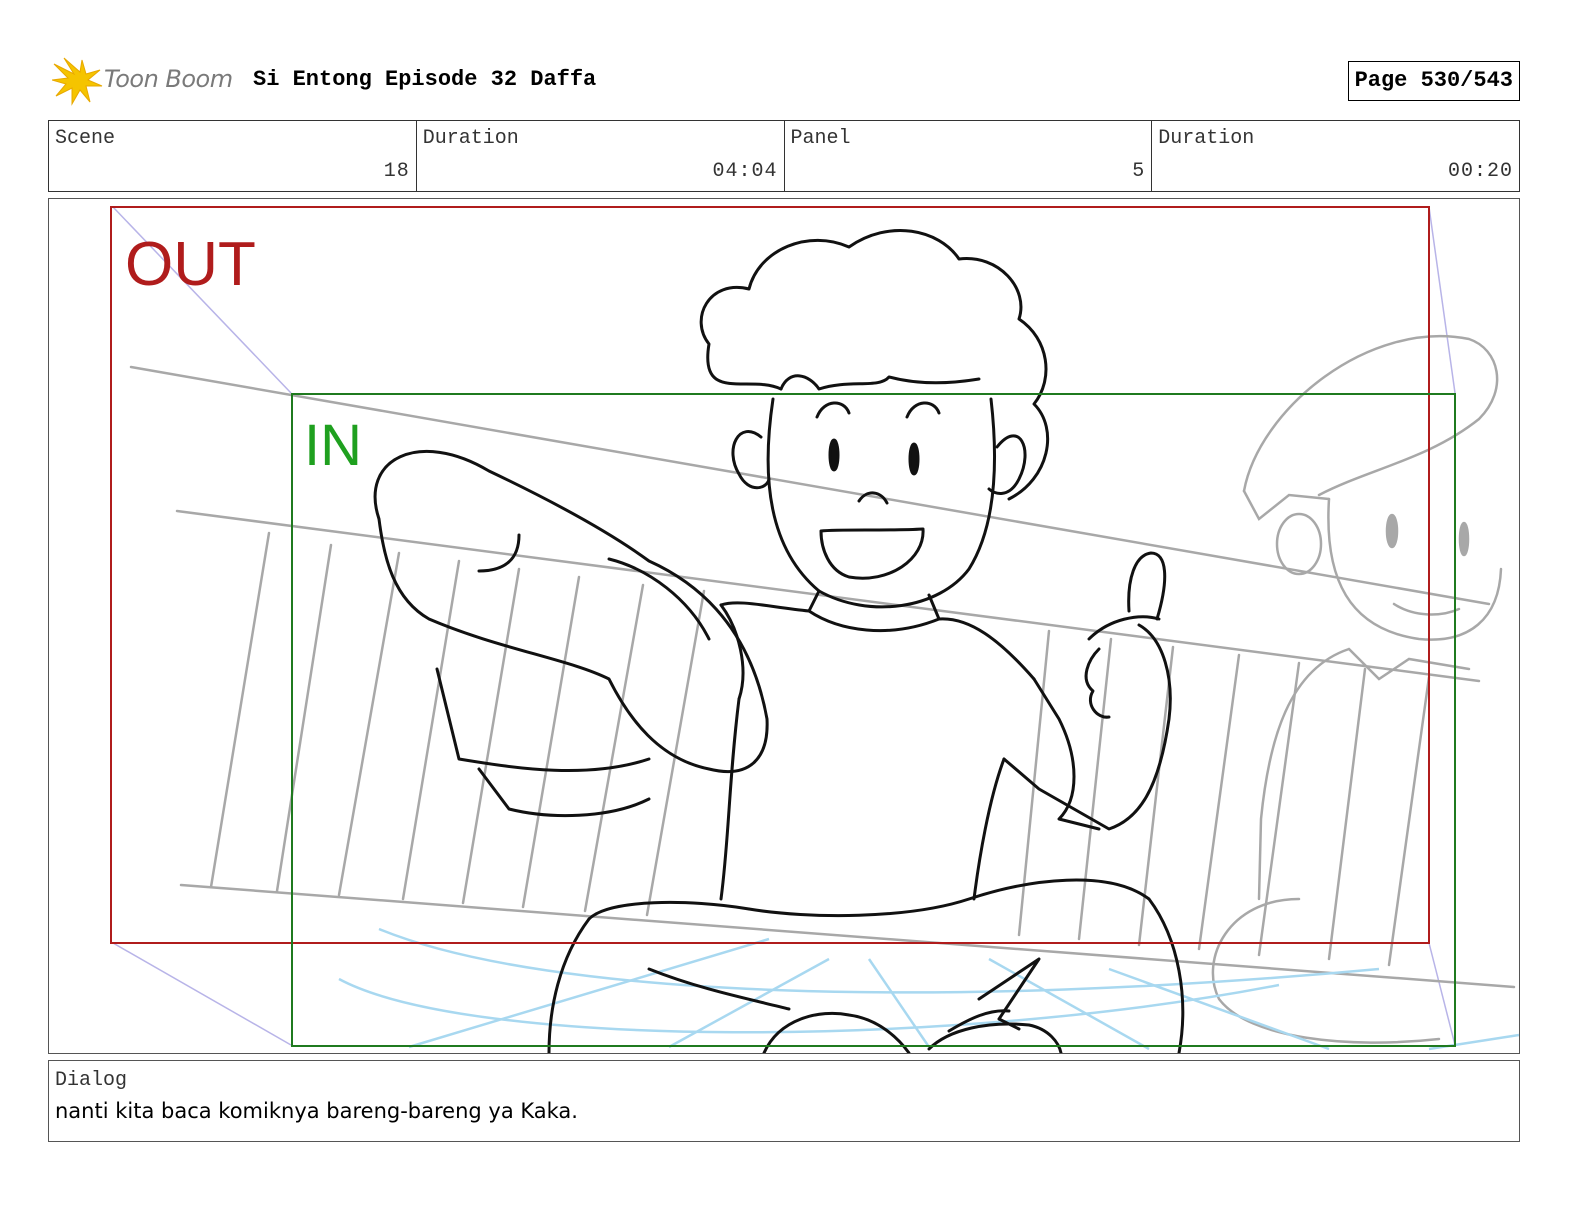 Image resolution: width=1584 pixels, height=1224 pixels. I want to click on scene-value: 18, so click(396, 171).